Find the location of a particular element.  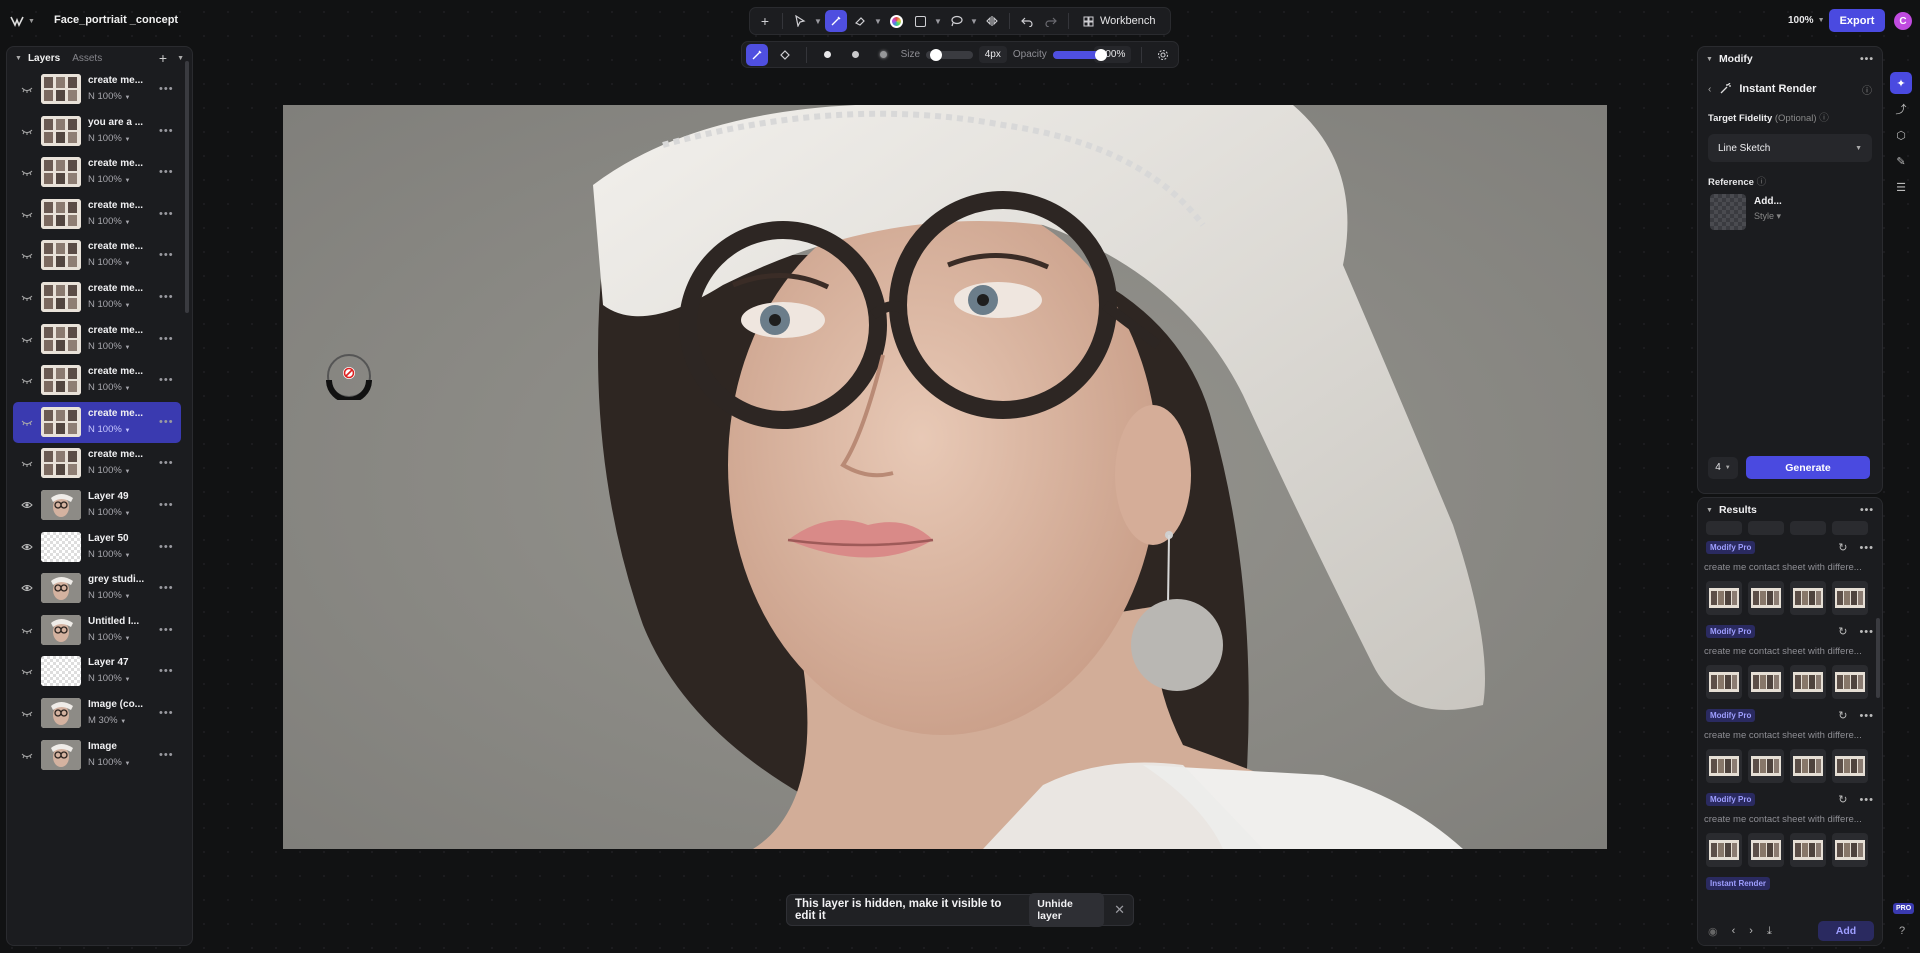

rail-modify-button: ✦ is located at coordinates (1901, 83).